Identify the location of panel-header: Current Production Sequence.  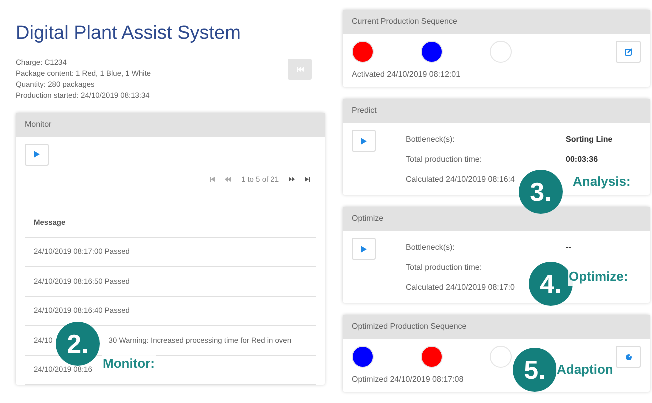
(496, 22).